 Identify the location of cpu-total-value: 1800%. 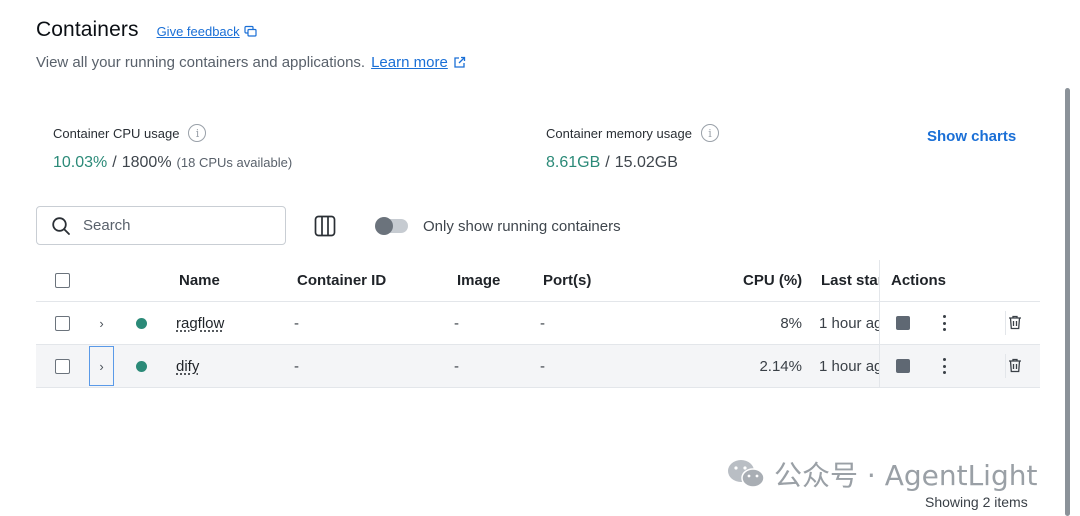
(146, 162).